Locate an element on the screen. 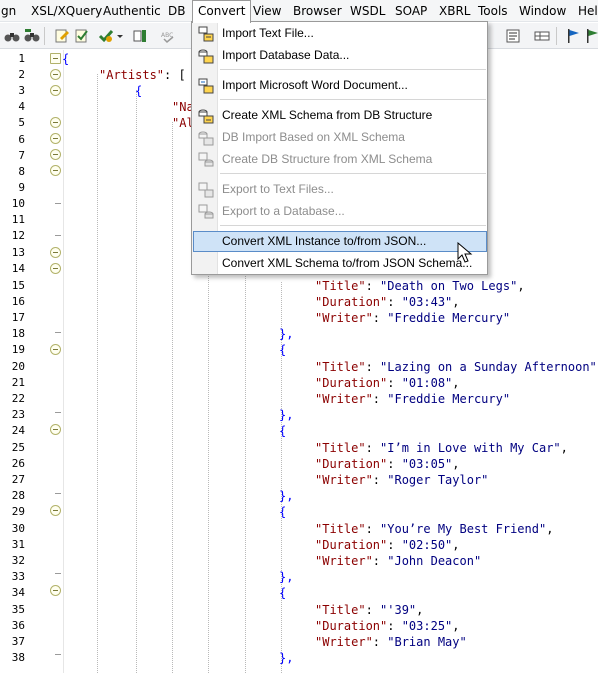 This screenshot has width=598, height=673. menu-item-label: Create XML Schema from DB Structure is located at coordinates (327, 115).